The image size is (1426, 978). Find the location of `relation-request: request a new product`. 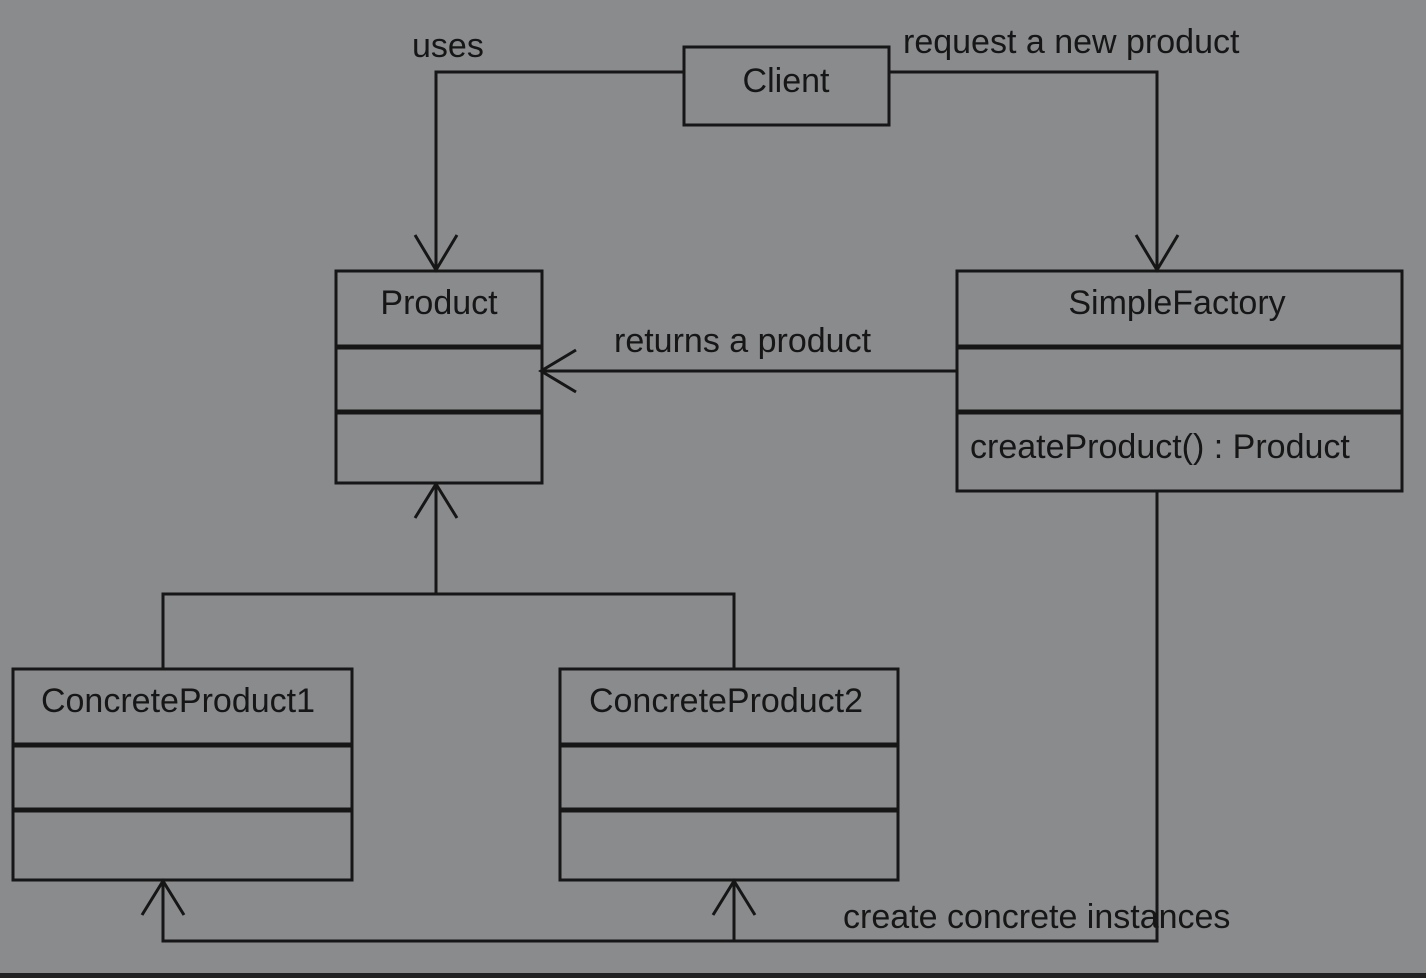

relation-request: request a new product is located at coordinates (1064, 148).